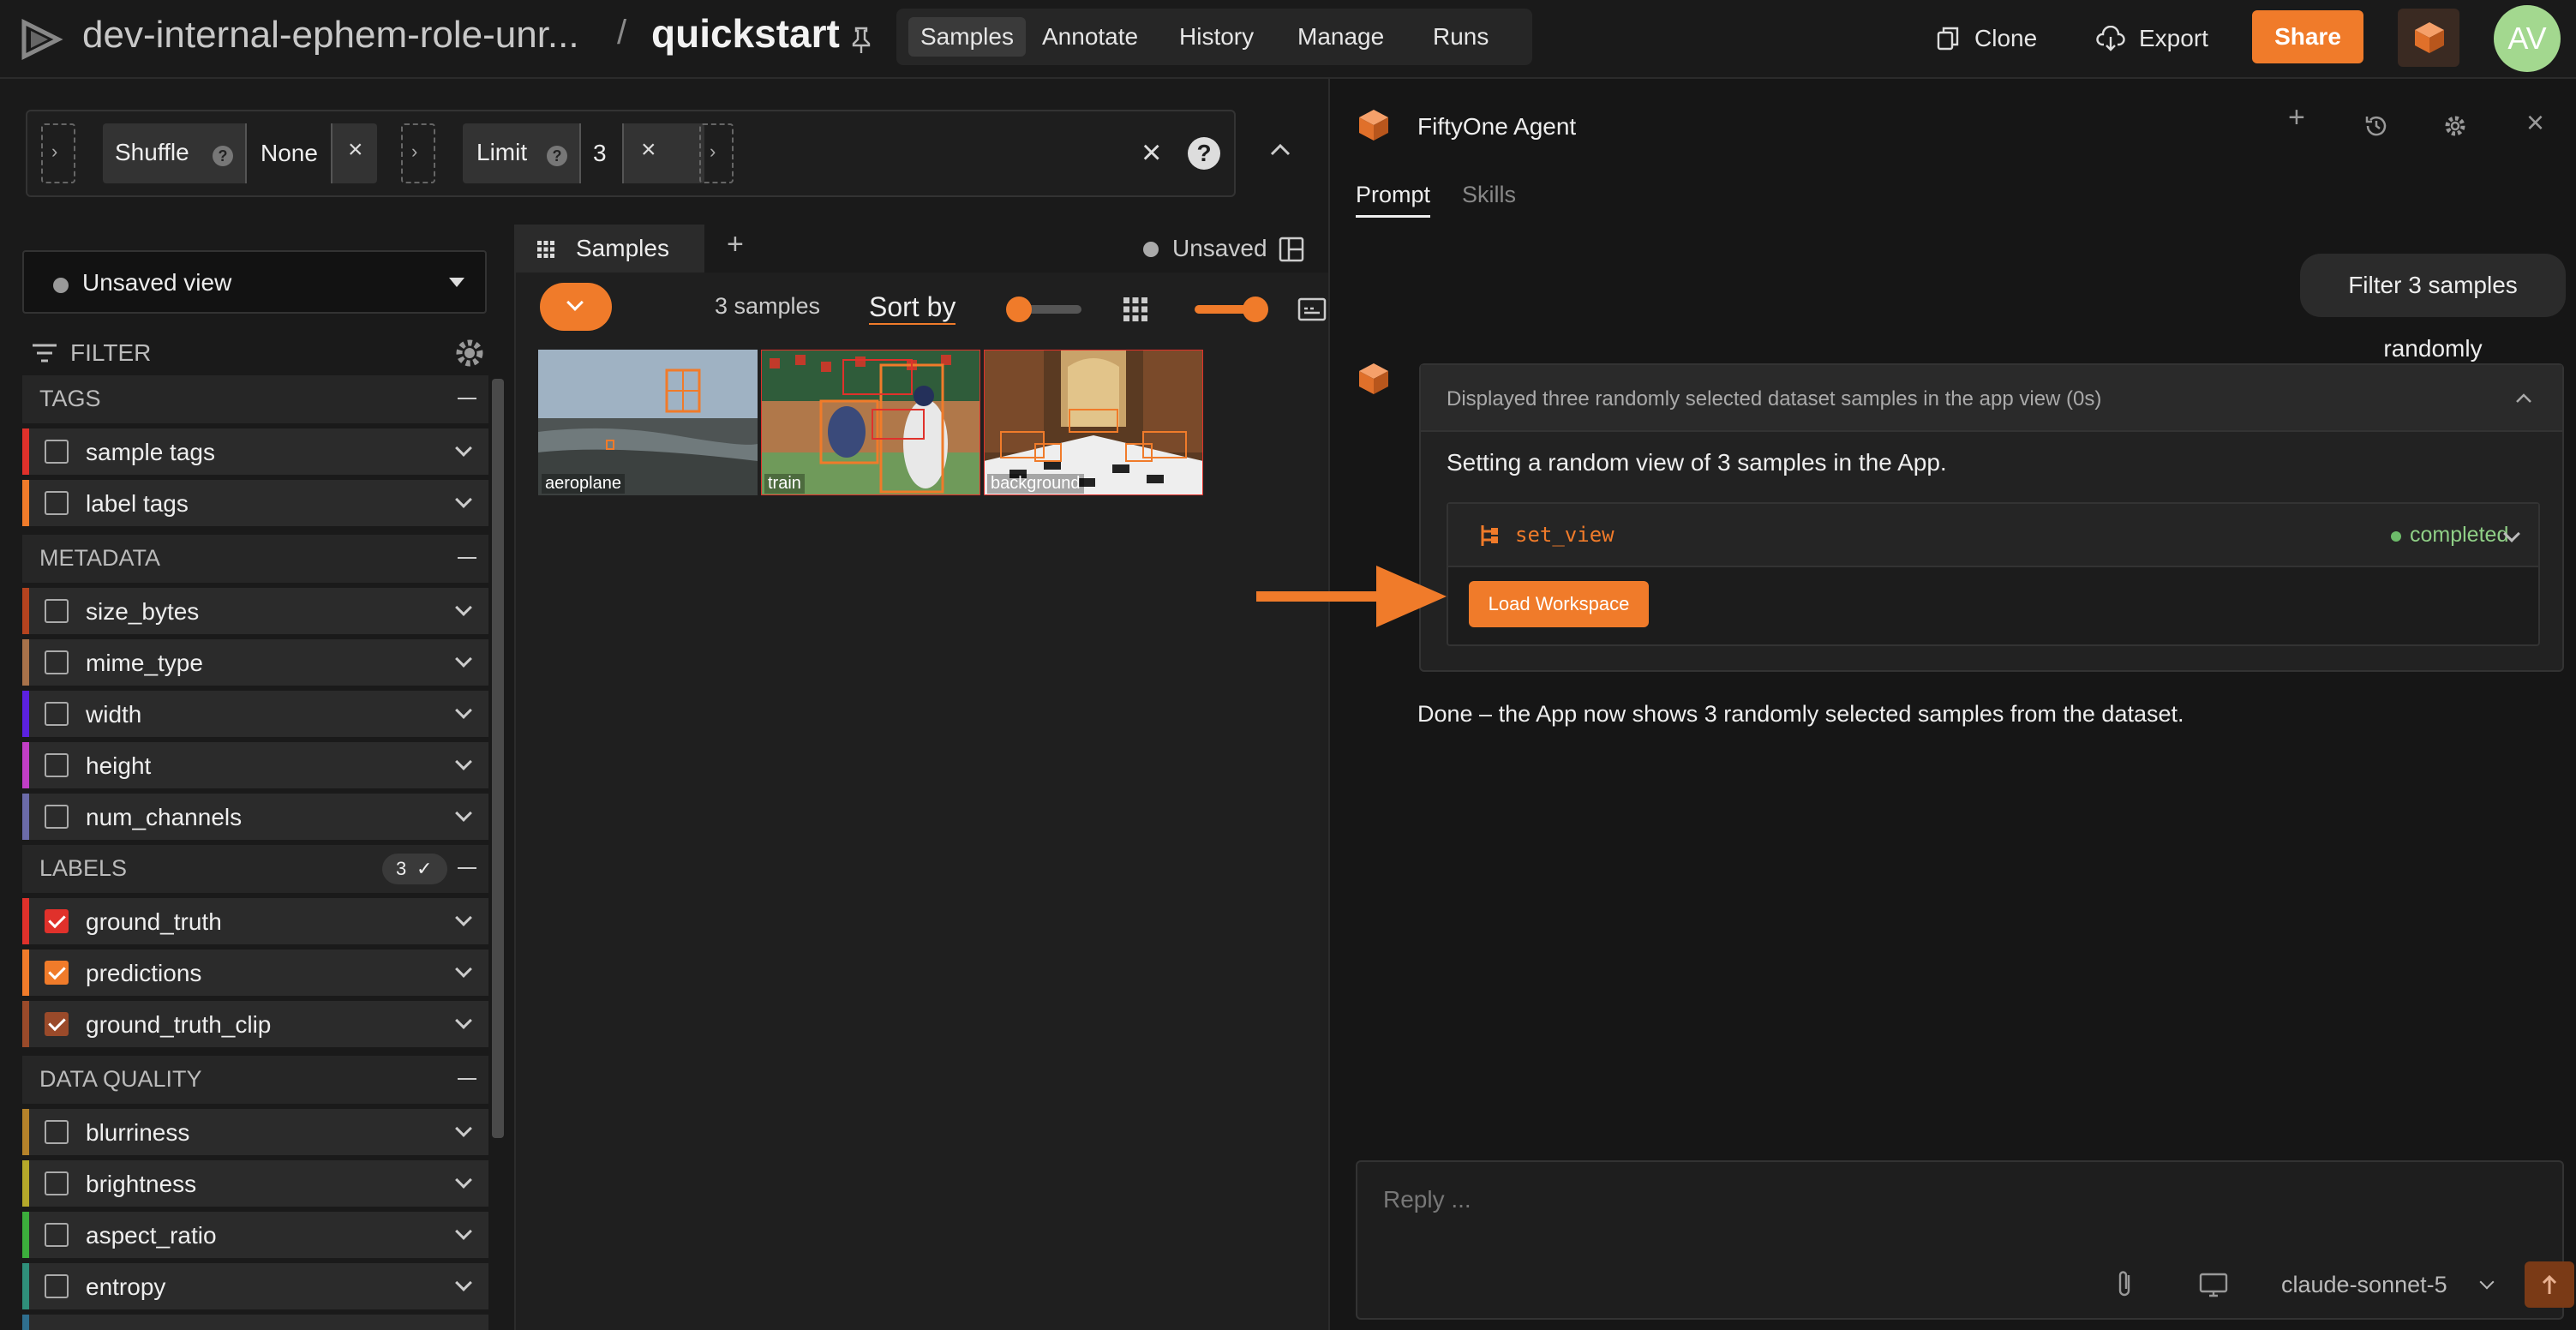  What do you see at coordinates (2307, 36) in the screenshot?
I see `share-button: Share` at bounding box center [2307, 36].